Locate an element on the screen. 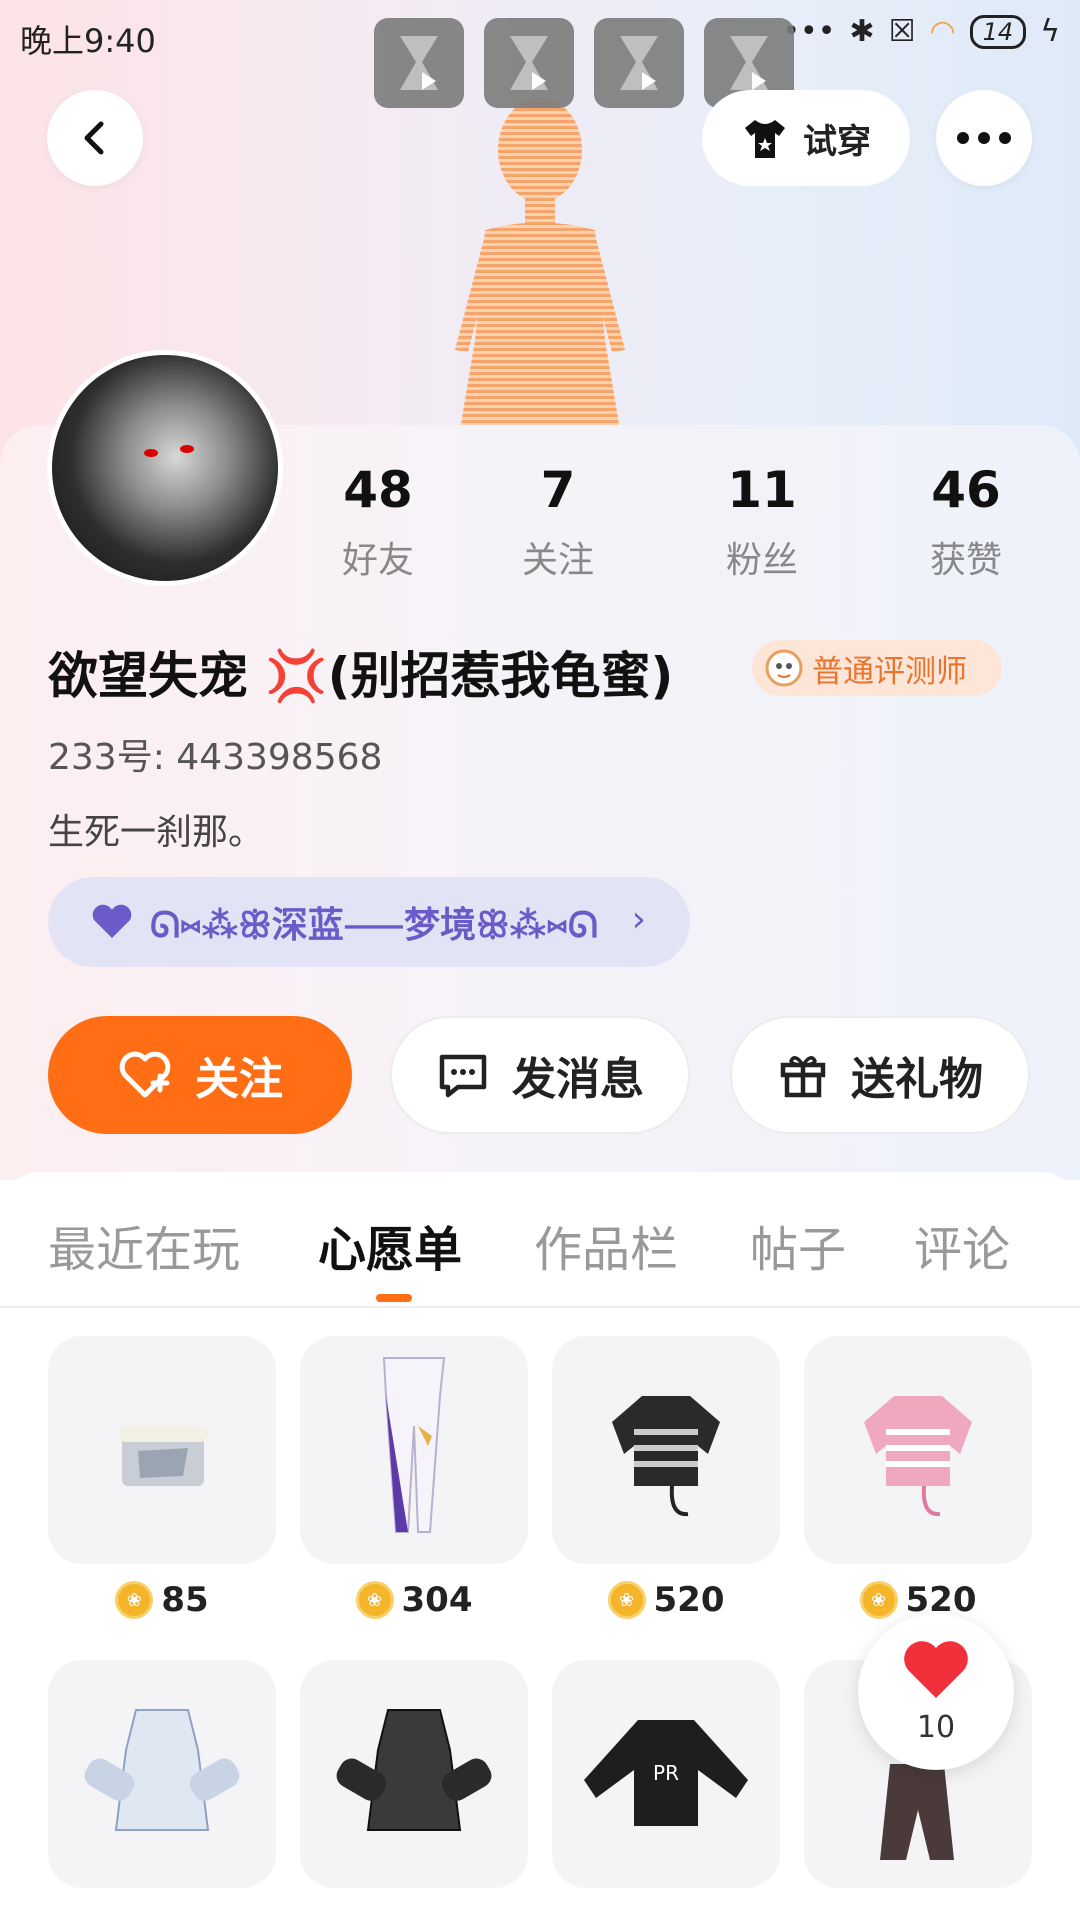  stat-following: 7 关注 is located at coordinates (558, 519).